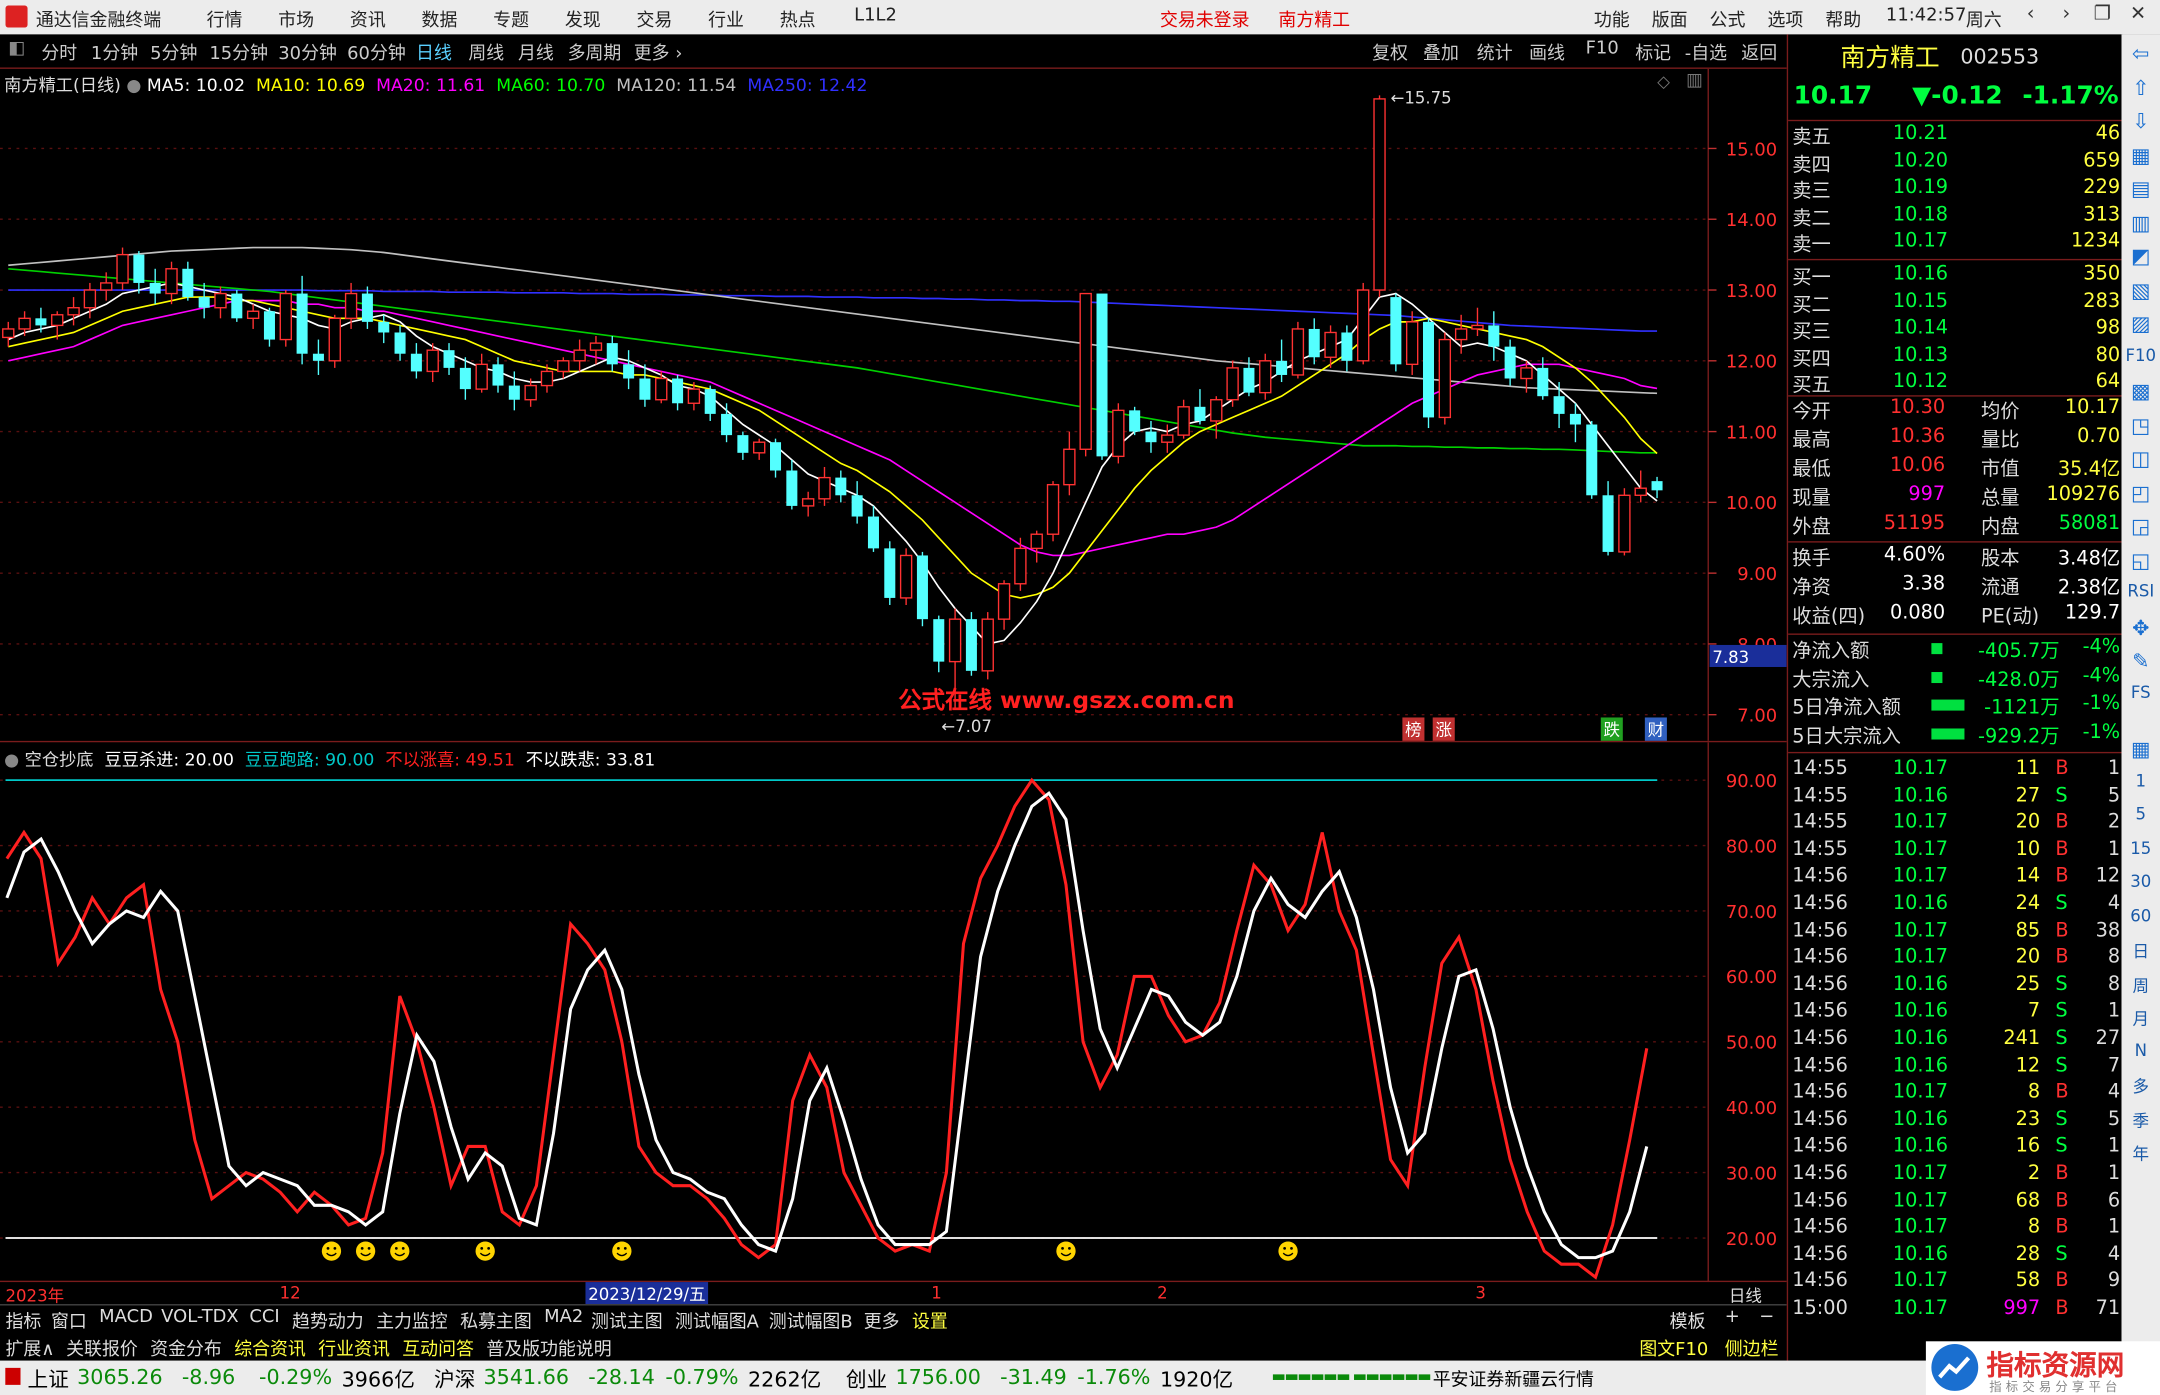 The height and width of the screenshot is (1395, 2160). I want to click on tab-macd: MACD, so click(126, 1317).